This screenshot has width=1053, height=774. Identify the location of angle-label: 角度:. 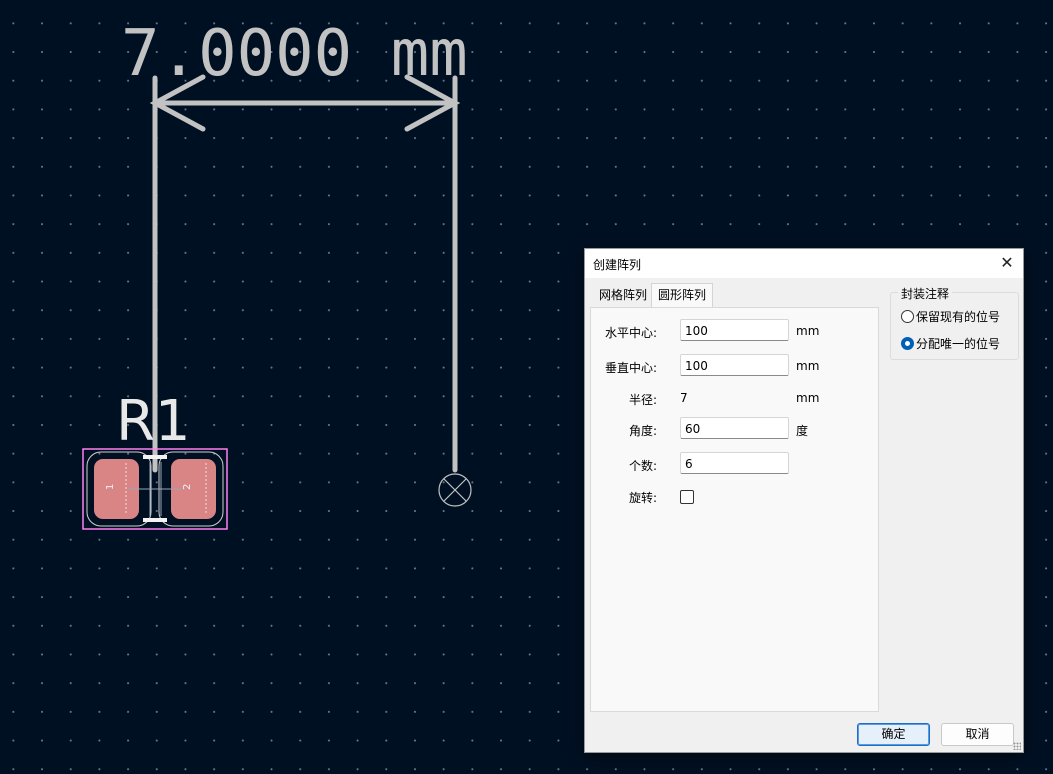
(642, 431).